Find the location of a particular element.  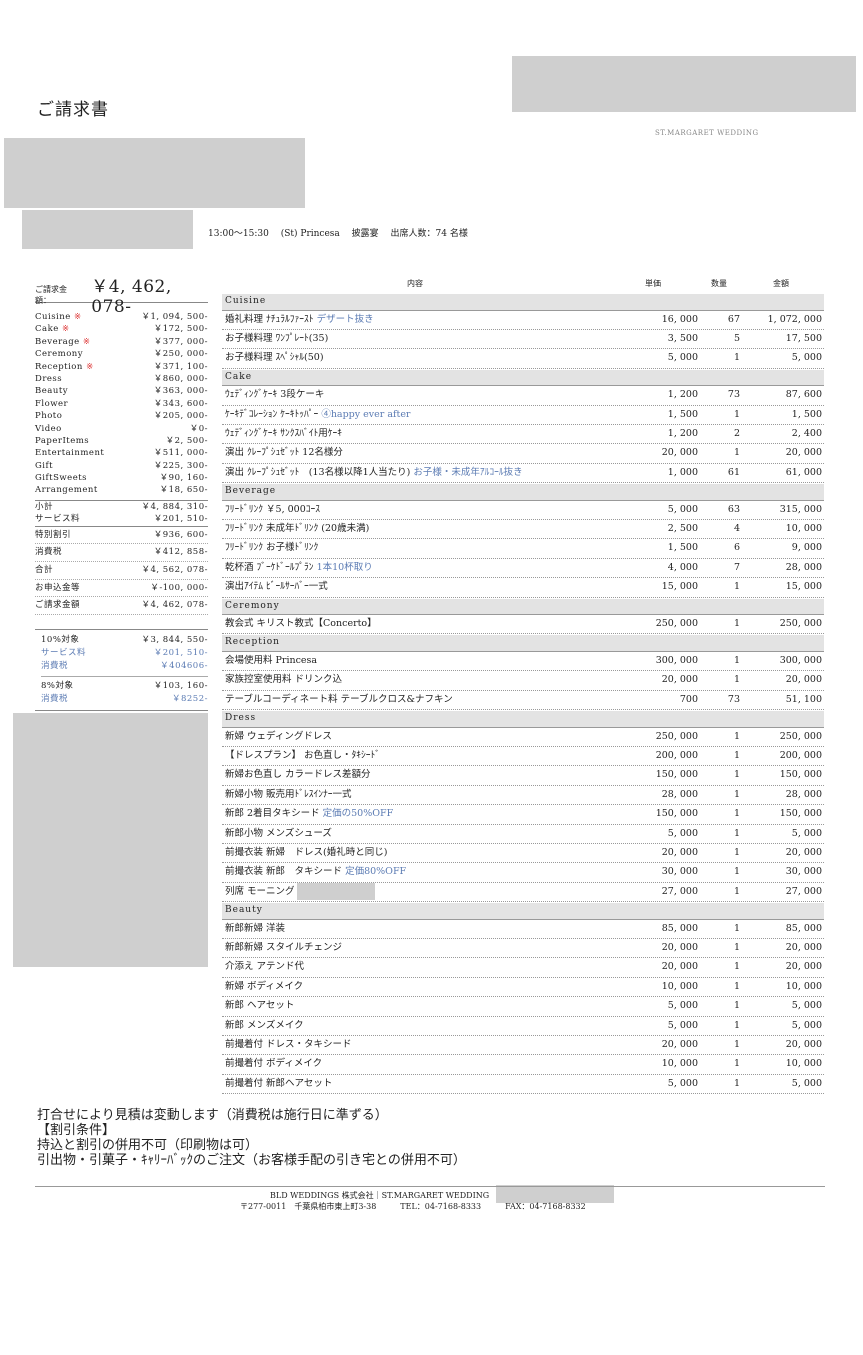

category-name: GiftSweets is located at coordinates (61, 478).